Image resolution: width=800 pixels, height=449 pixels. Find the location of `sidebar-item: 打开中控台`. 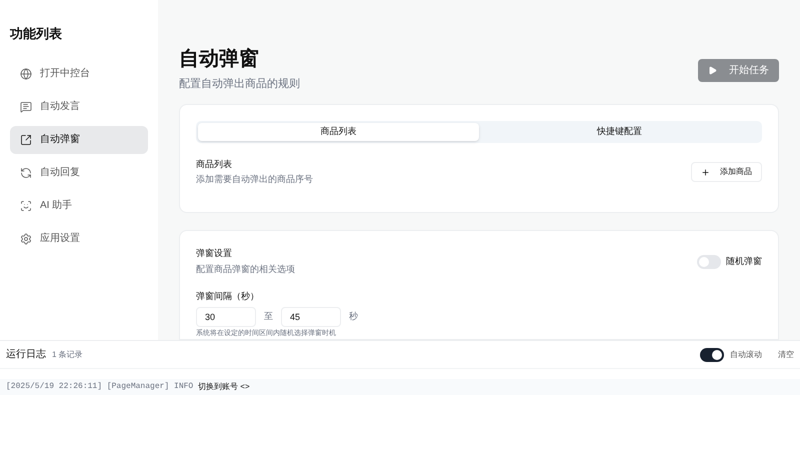

sidebar-item: 打开中控台 is located at coordinates (79, 74).